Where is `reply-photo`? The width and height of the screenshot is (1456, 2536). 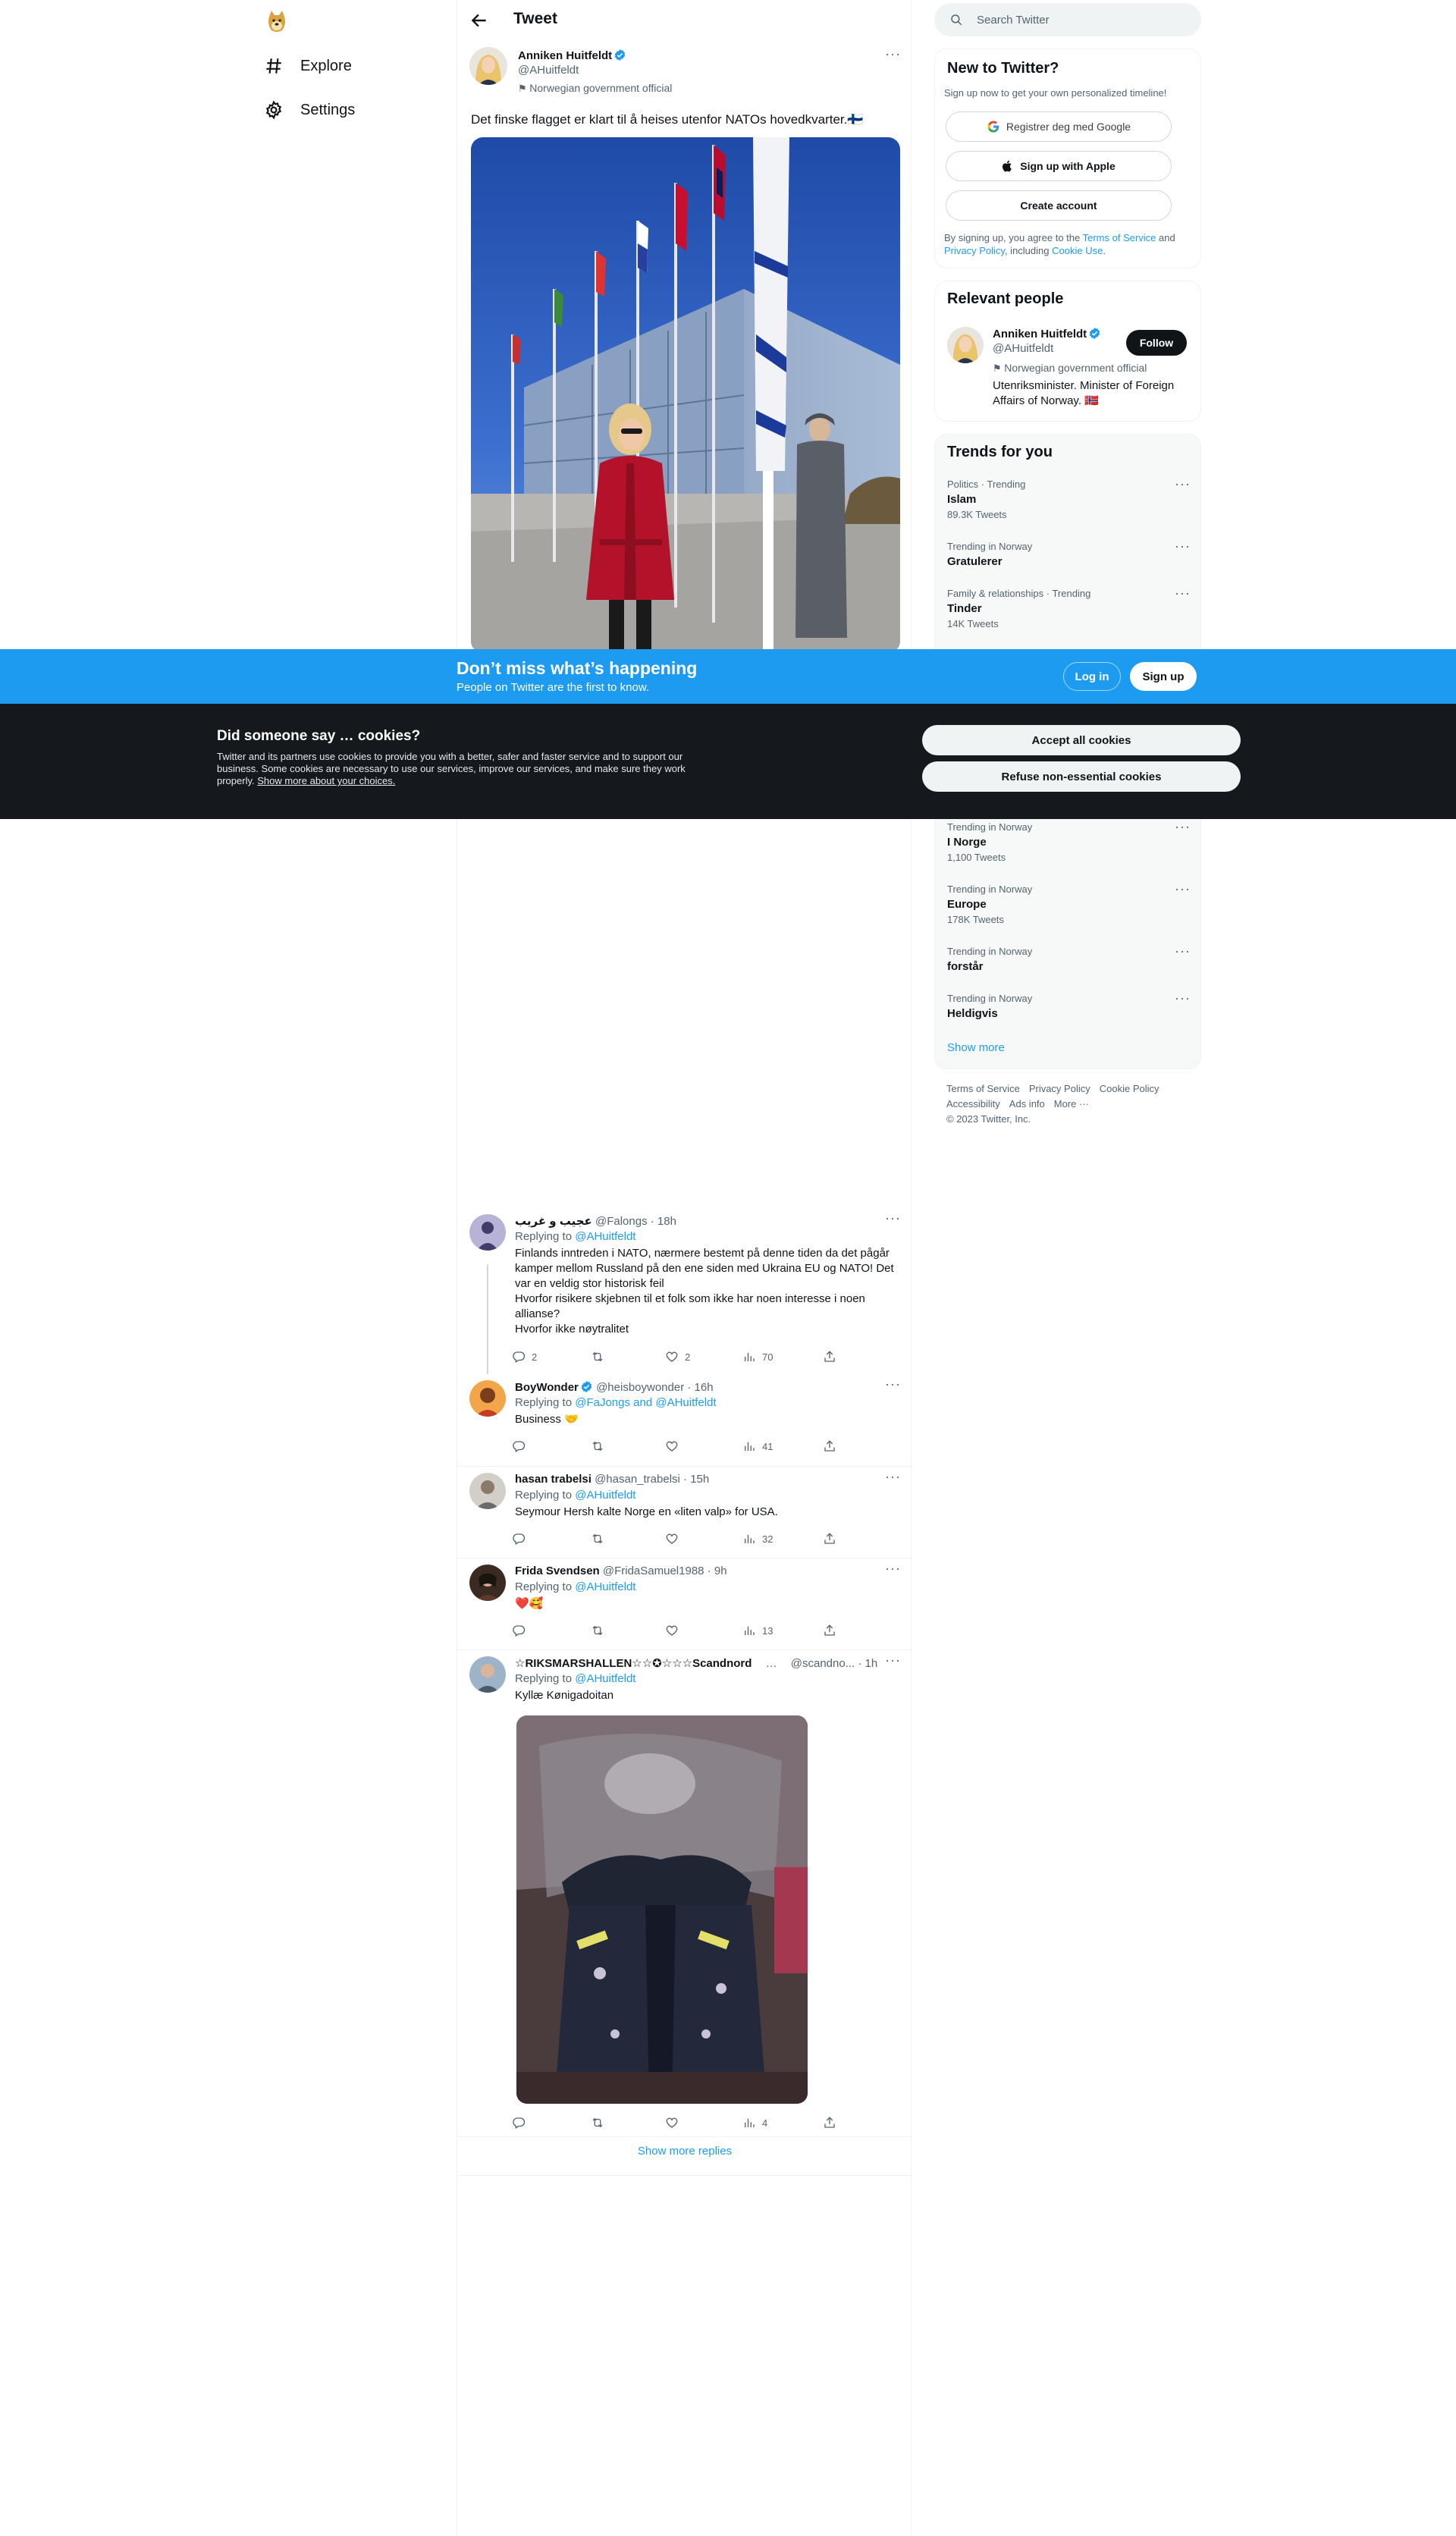 reply-photo is located at coordinates (662, 1909).